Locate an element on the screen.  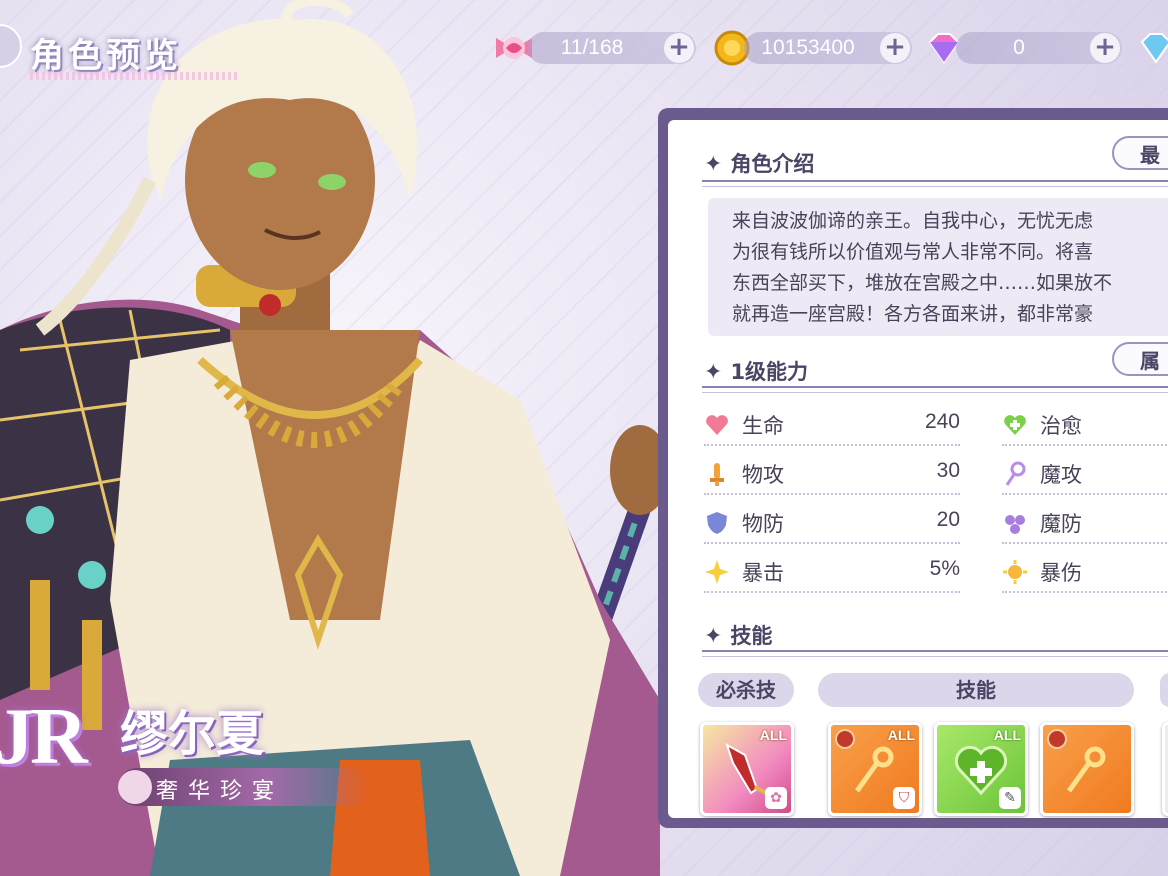
key-icon is located at coordinates (135, 787).